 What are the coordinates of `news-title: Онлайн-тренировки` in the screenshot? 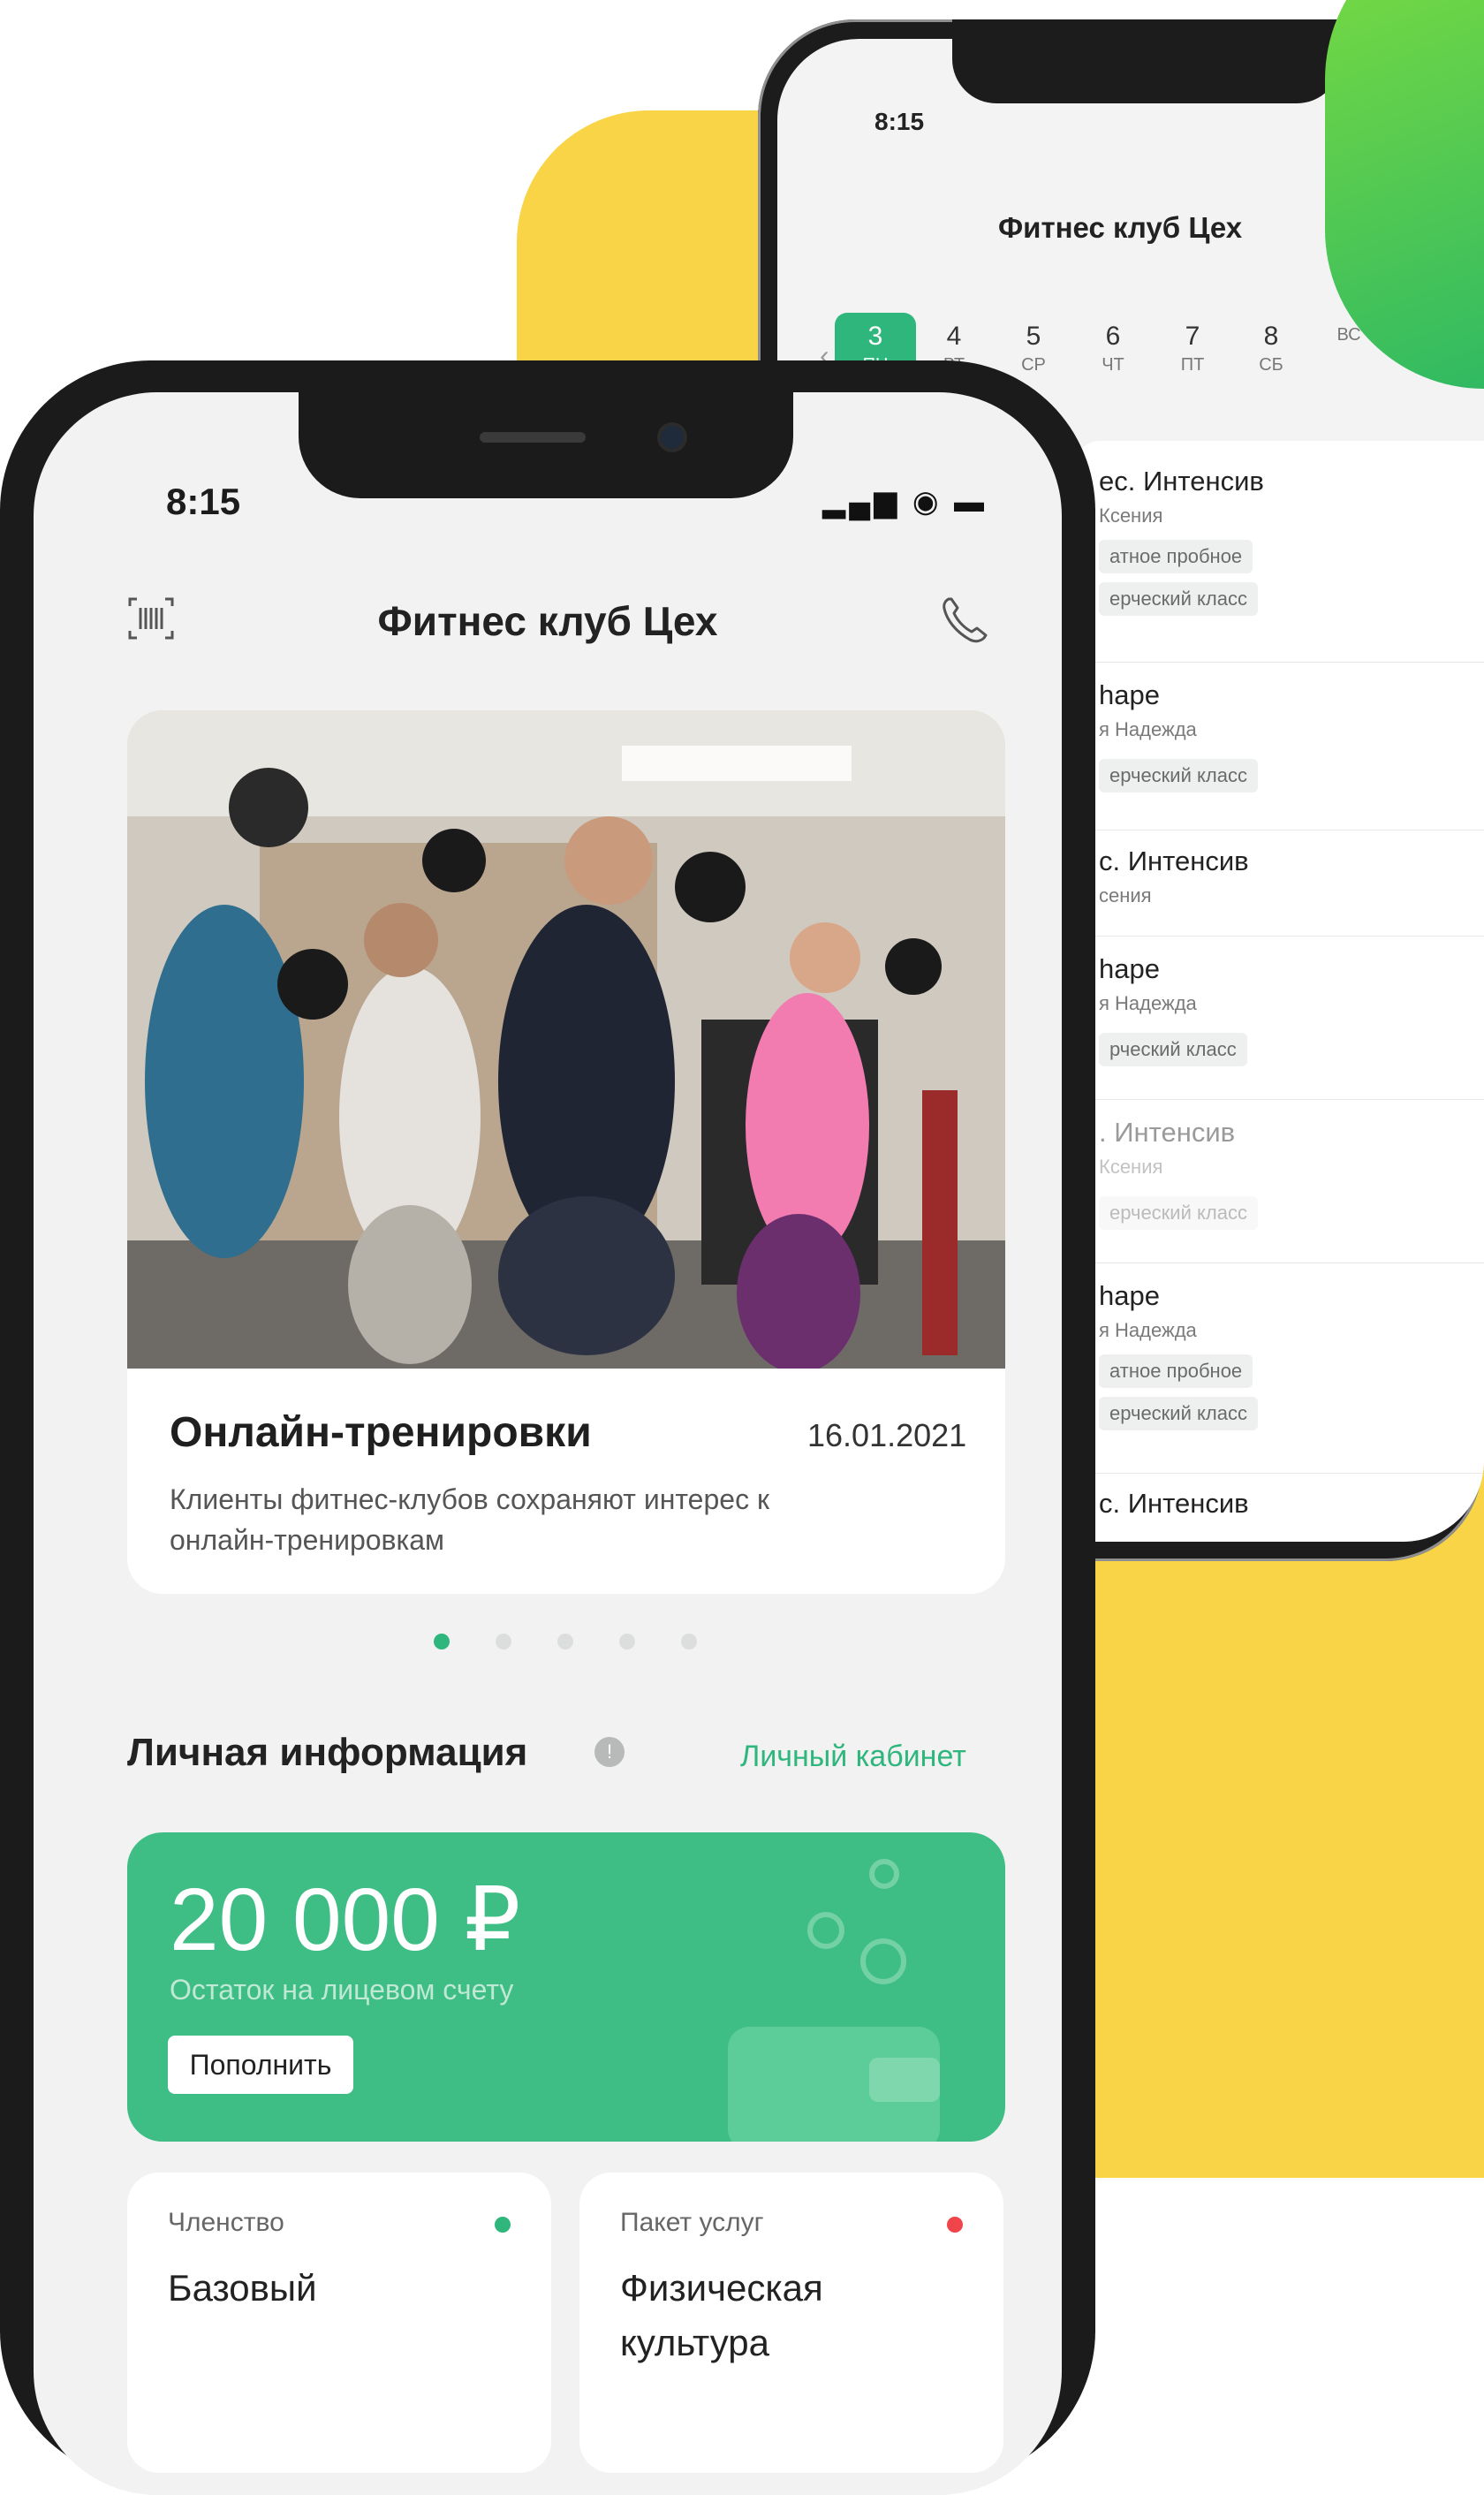 It's located at (381, 1433).